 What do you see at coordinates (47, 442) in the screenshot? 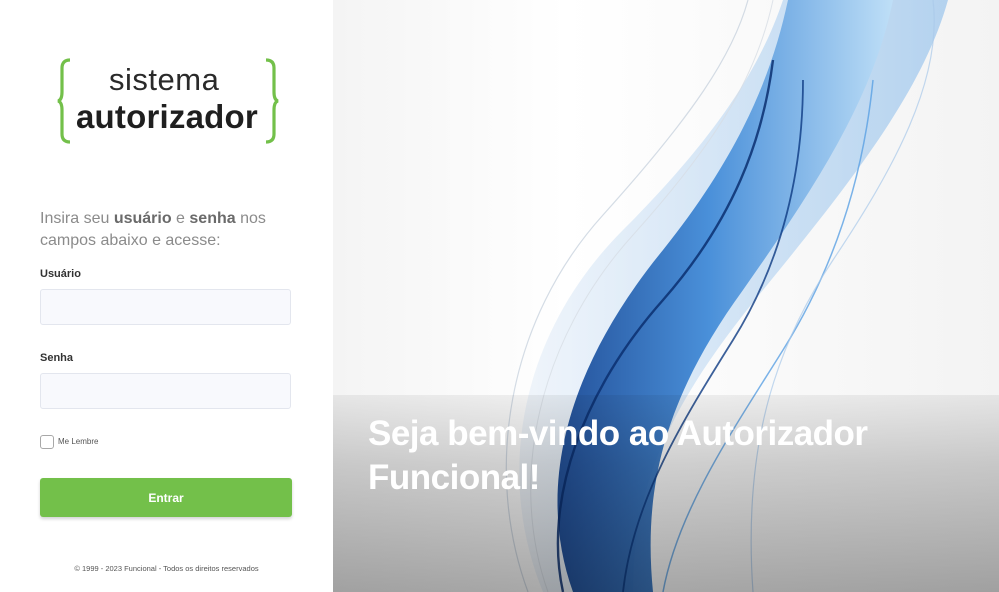
I see `remember-me-checkbox` at bounding box center [47, 442].